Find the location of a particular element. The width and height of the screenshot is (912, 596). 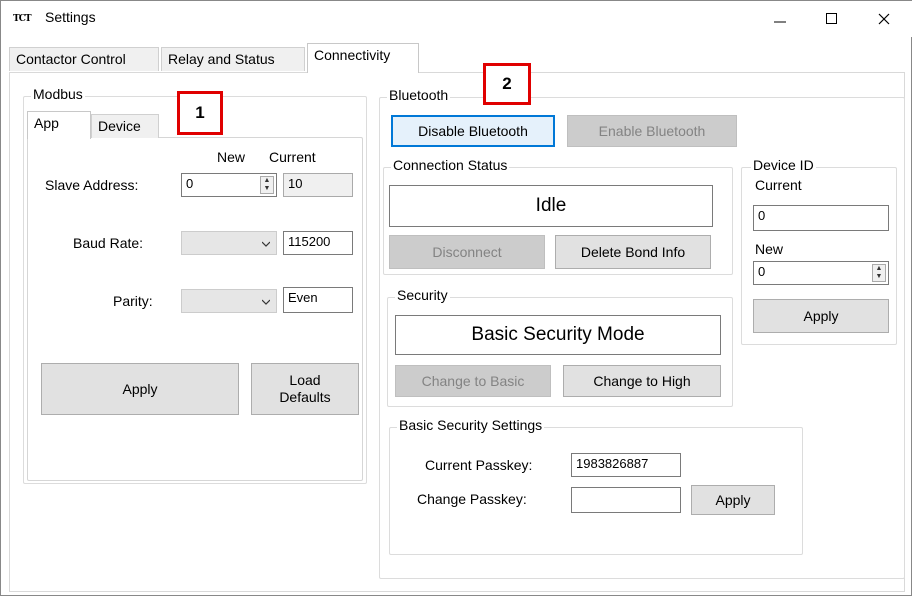

load-defaults-button: Load Defaults is located at coordinates (305, 389).